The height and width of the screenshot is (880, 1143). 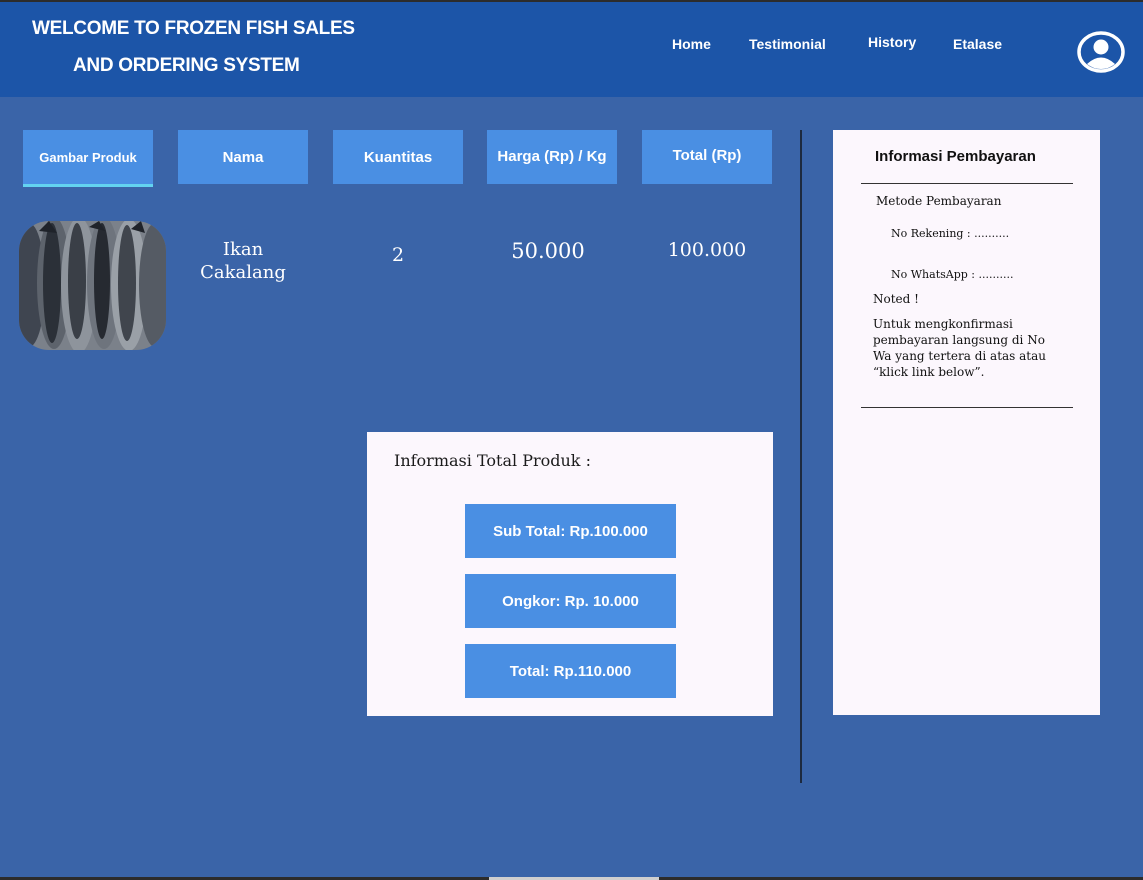 I want to click on product-price: 50.000, so click(x=548, y=251).